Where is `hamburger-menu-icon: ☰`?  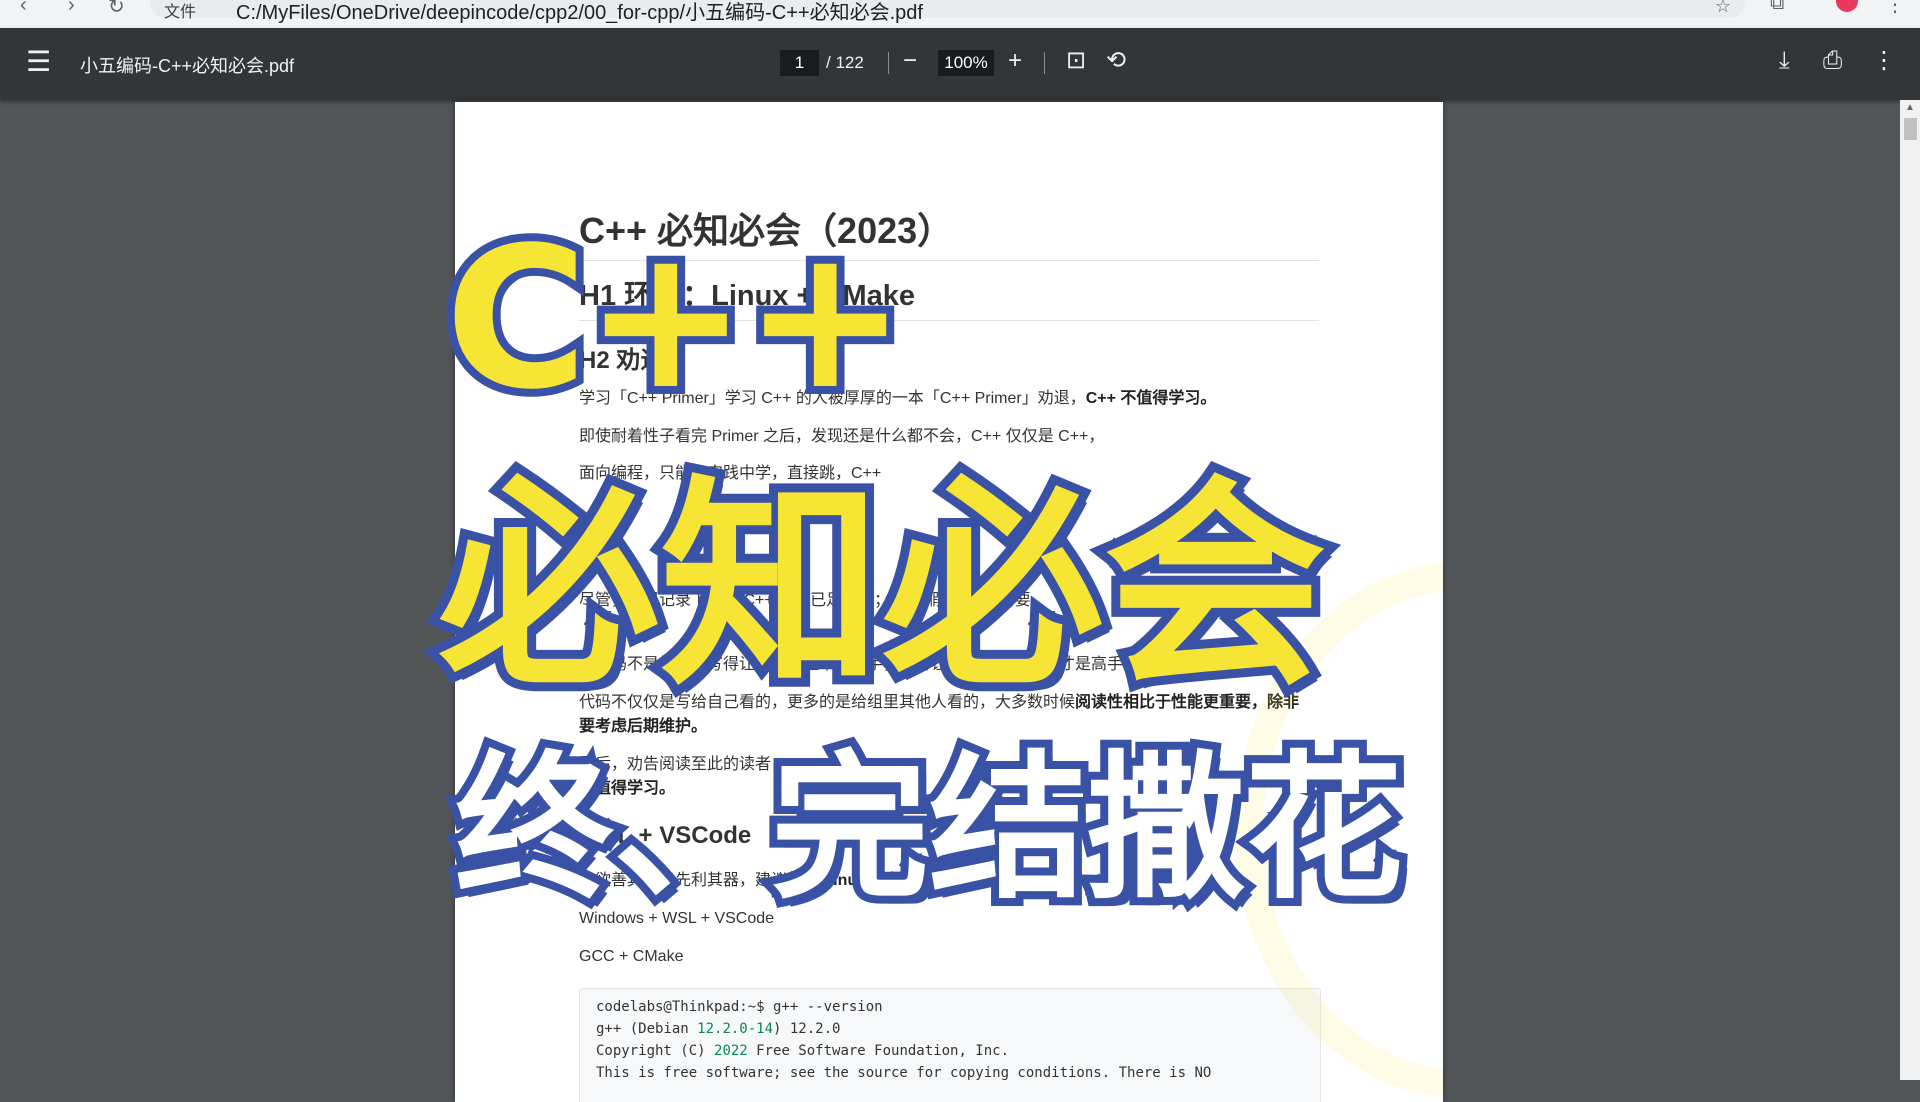
hamburger-menu-icon: ☰ is located at coordinates (40, 62).